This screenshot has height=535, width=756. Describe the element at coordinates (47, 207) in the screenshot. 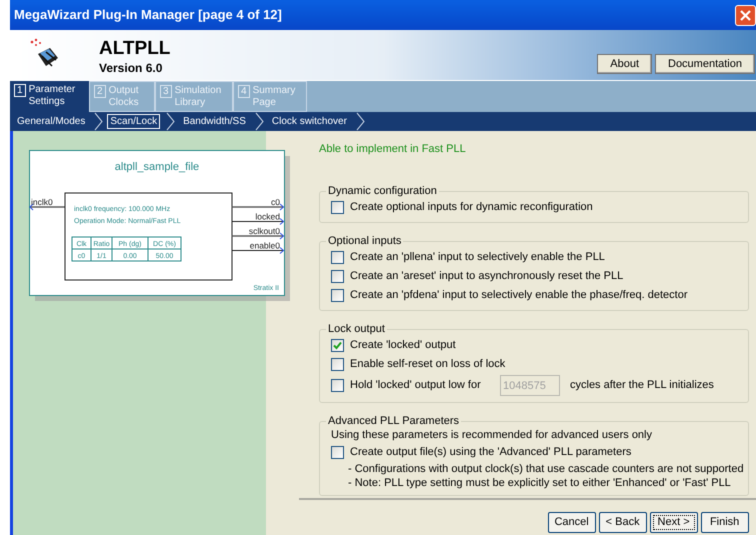

I see `input-port-line` at that location.